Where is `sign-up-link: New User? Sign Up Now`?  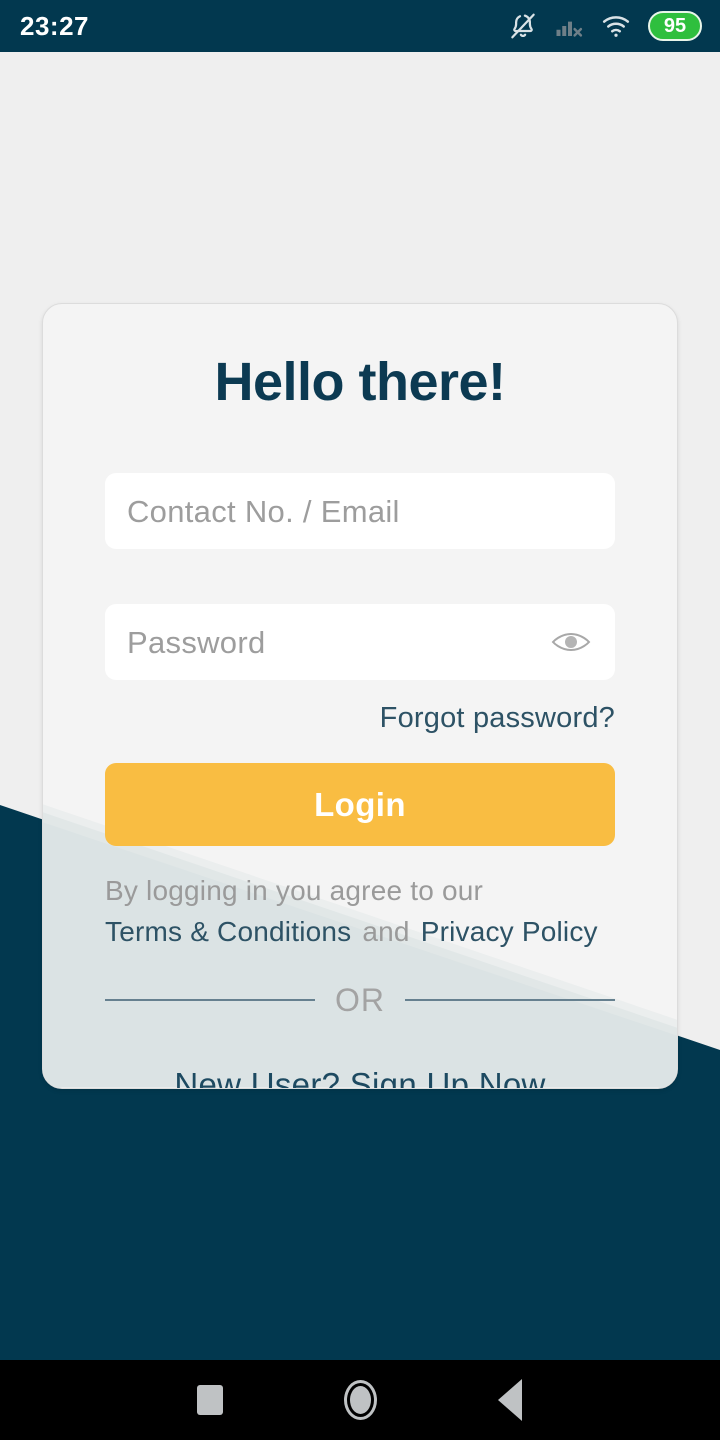
sign-up-link: New User? Sign Up Now is located at coordinates (360, 1077).